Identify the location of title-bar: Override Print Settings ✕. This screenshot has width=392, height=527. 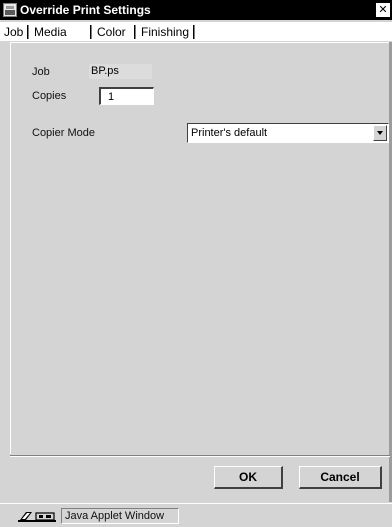
(196, 10).